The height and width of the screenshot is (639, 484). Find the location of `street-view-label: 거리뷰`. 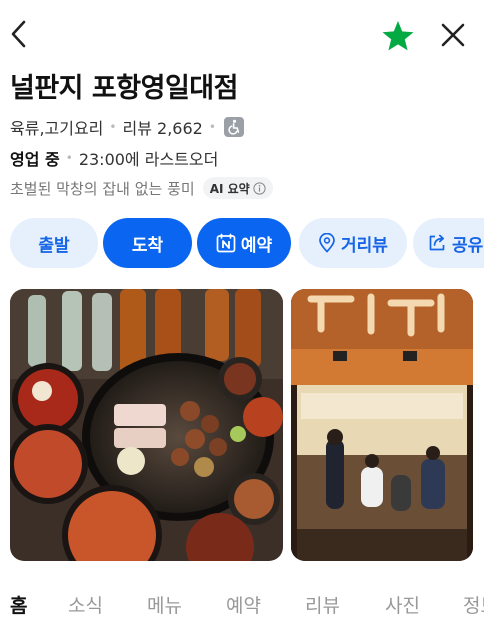

street-view-label: 거리뷰 is located at coordinates (364, 245).